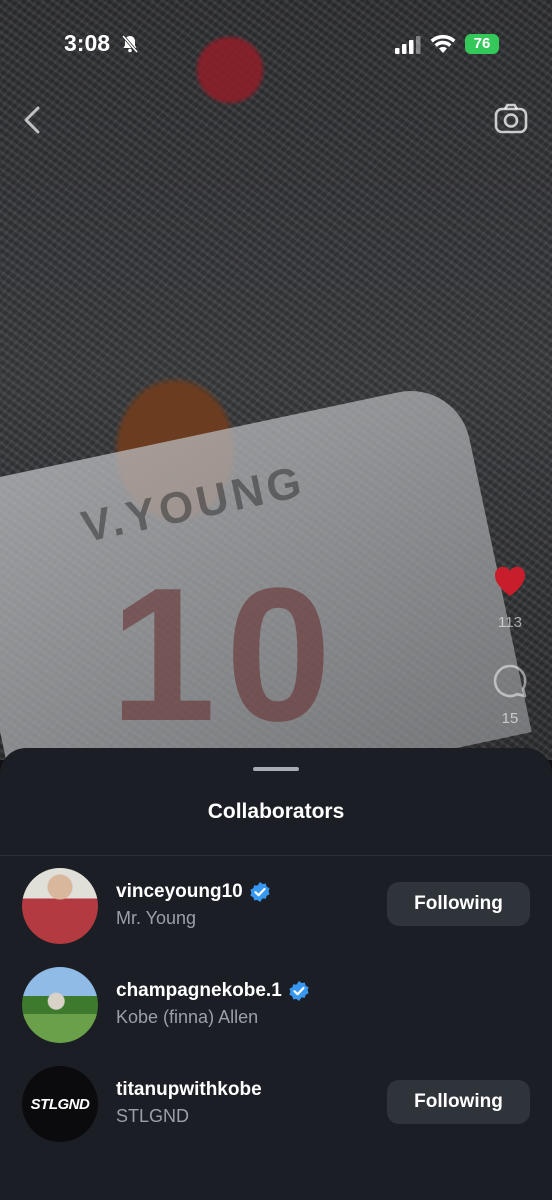  Describe the element at coordinates (276, 811) in the screenshot. I see `sheet-title: Collaborators` at that location.